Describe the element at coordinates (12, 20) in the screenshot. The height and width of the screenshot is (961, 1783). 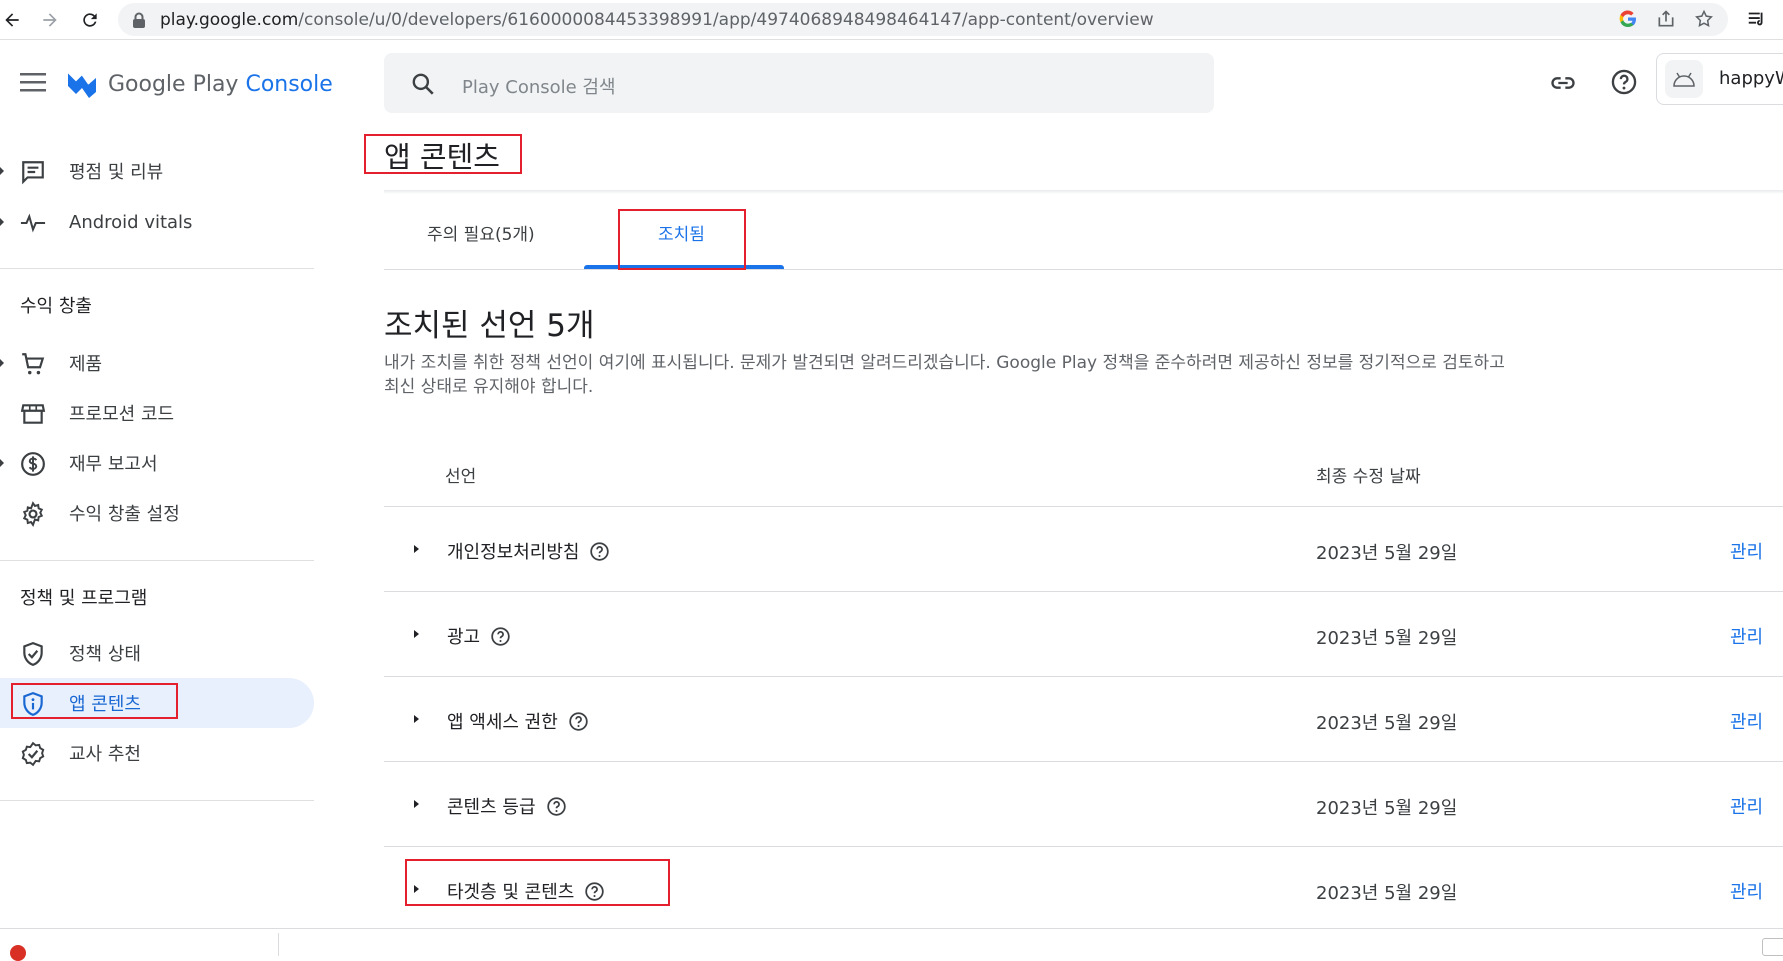
I see `back-icon` at that location.